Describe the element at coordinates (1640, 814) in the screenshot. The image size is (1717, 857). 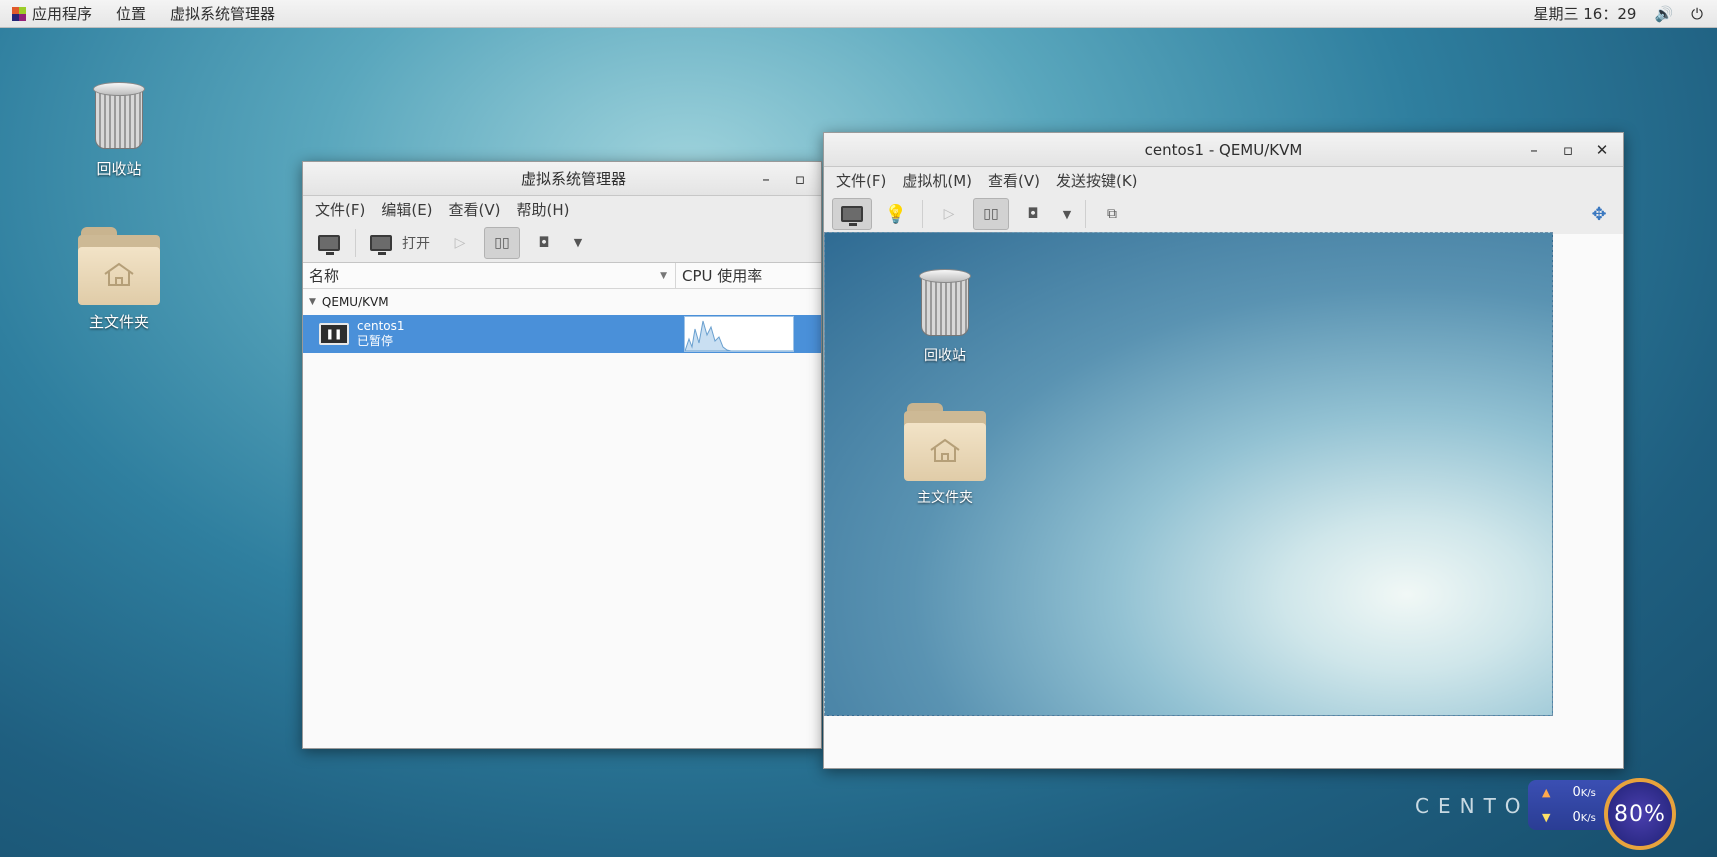
I see `memory-usage-gauge: 80%` at that location.